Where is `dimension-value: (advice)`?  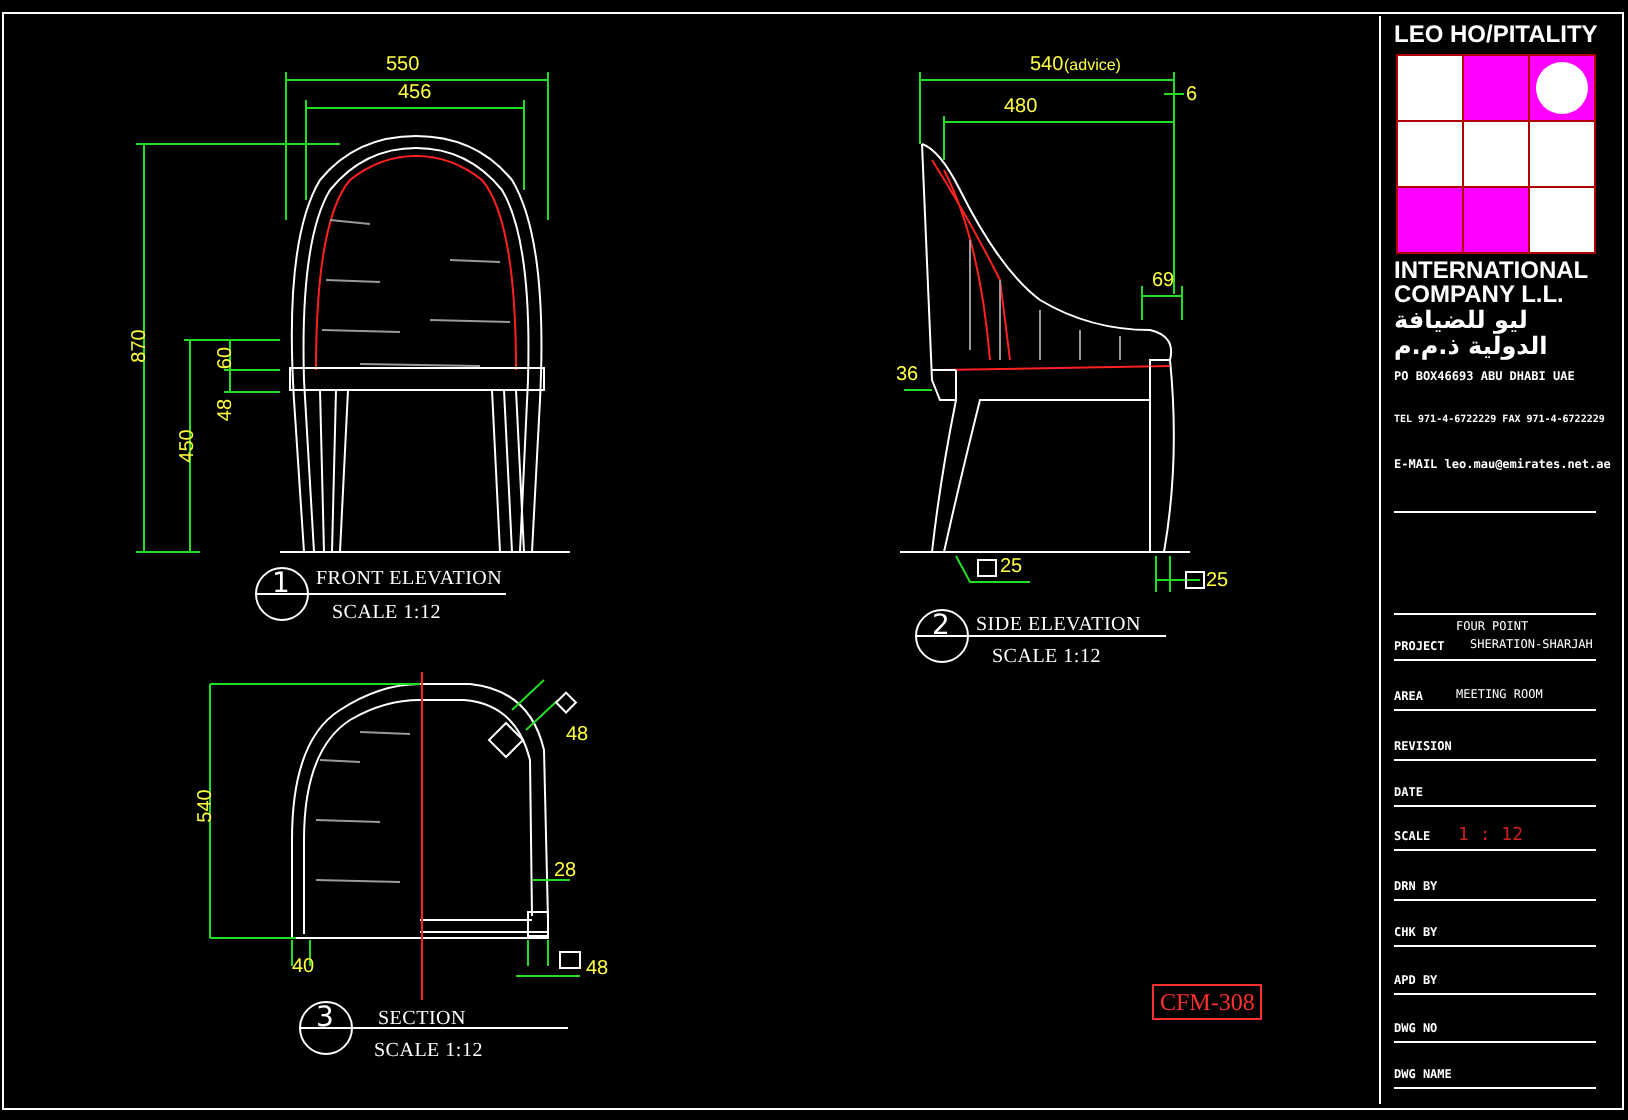
dimension-value: (advice) is located at coordinates (1092, 66).